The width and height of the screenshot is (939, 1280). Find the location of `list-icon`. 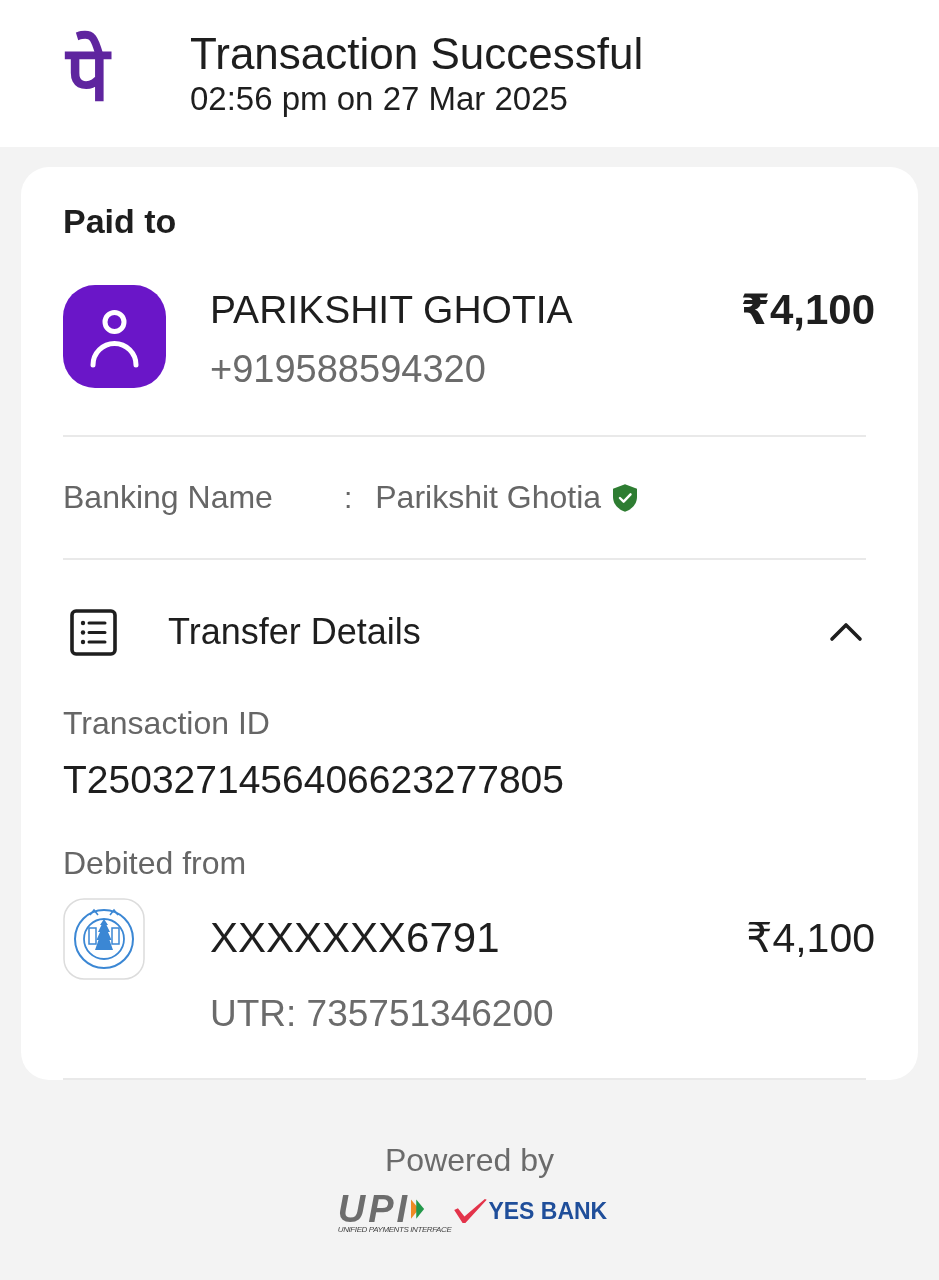

list-icon is located at coordinates (93, 632).